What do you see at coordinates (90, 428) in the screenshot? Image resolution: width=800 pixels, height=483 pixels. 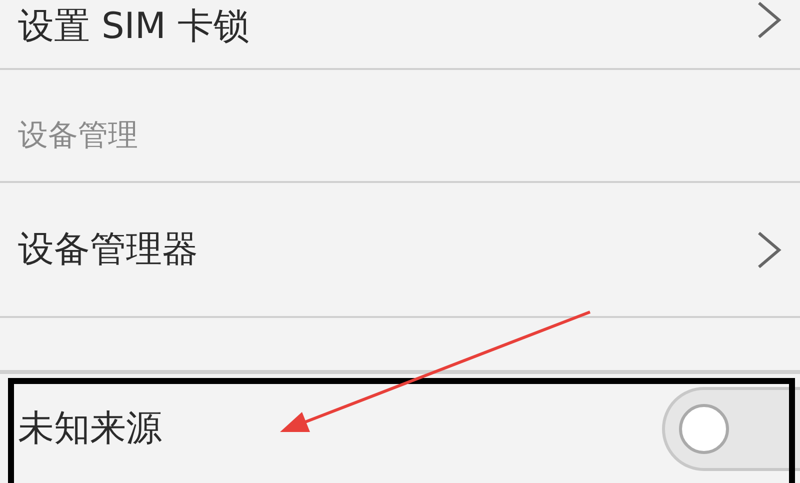 I see `row-label: 未知来源` at bounding box center [90, 428].